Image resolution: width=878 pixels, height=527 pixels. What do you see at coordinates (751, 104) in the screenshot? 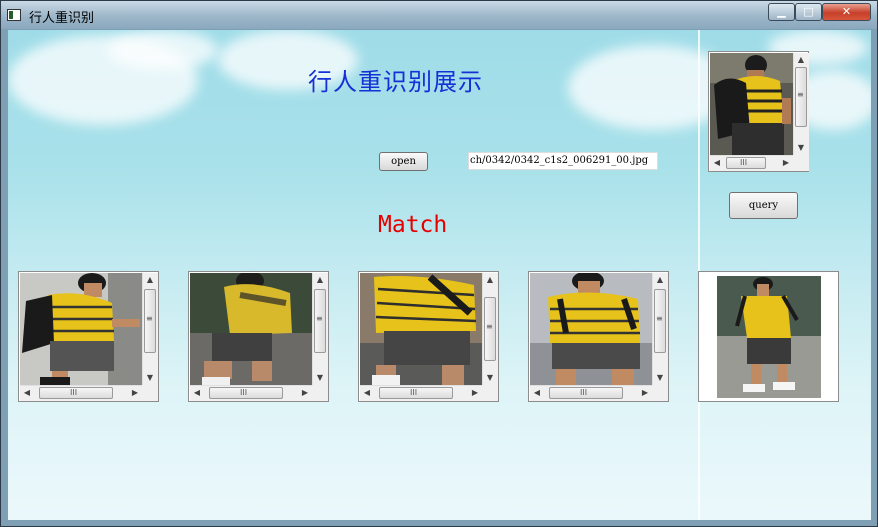
I see `query-person-image` at bounding box center [751, 104].